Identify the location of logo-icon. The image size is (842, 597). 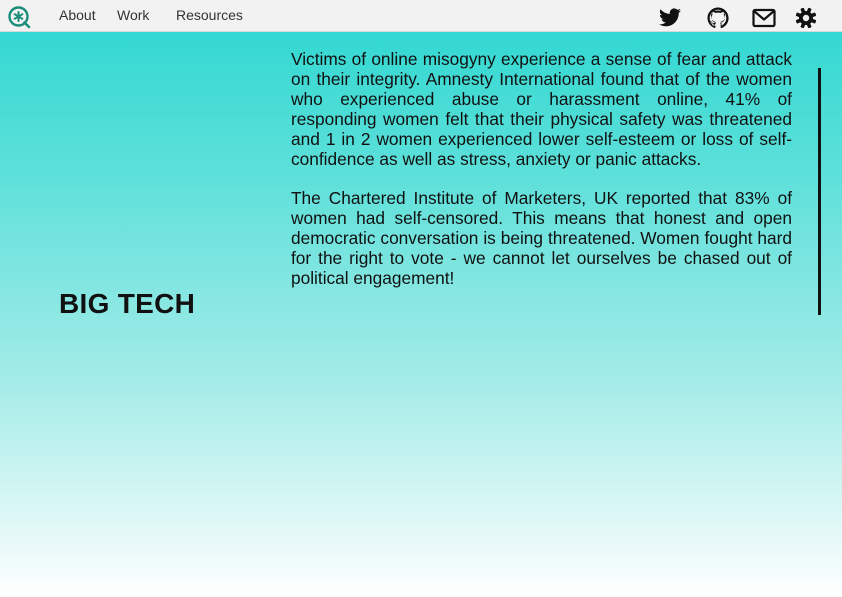
(19, 17).